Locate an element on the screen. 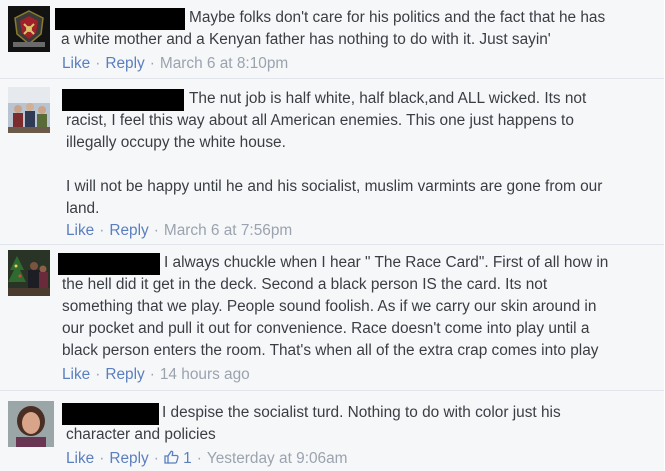 Image resolution: width=665 pixels, height=471 pixels. comment-text-line: illegally occupy the white house. is located at coordinates (176, 142).